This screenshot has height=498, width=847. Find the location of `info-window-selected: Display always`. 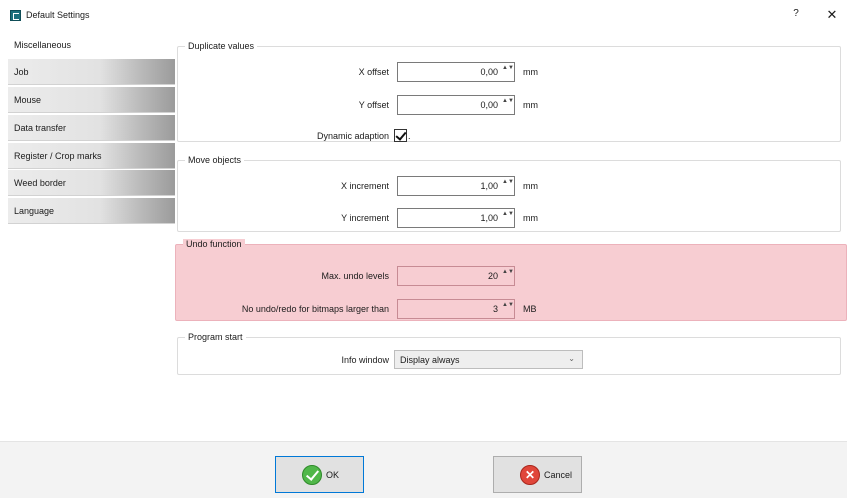

info-window-selected: Display always is located at coordinates (430, 360).